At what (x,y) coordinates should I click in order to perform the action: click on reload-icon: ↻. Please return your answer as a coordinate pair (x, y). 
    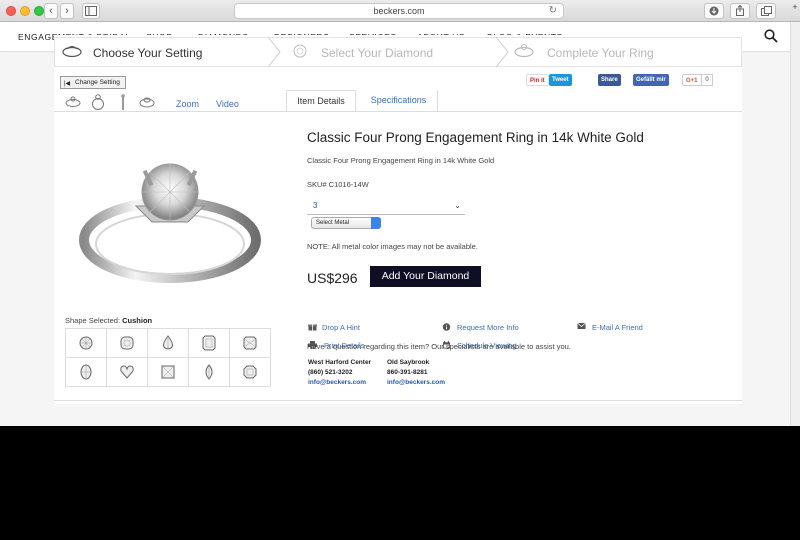
    Looking at the image, I should click on (553, 11).